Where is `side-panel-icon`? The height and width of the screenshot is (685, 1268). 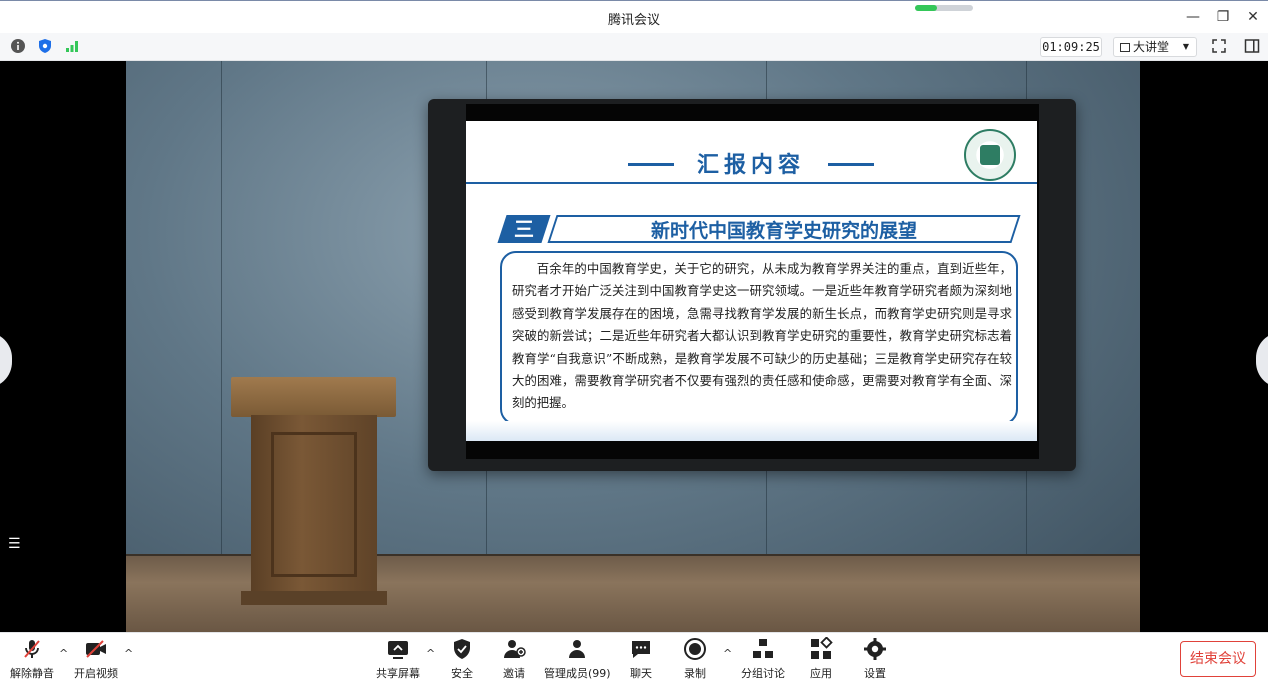
side-panel-icon is located at coordinates (1252, 46).